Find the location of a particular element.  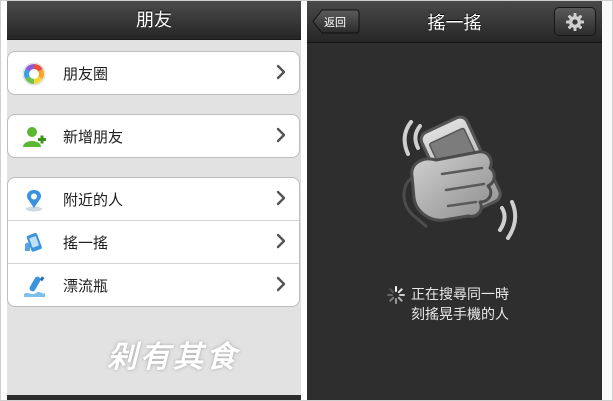

menu-group-add-friend: 新增朋友 is located at coordinates (153, 136).